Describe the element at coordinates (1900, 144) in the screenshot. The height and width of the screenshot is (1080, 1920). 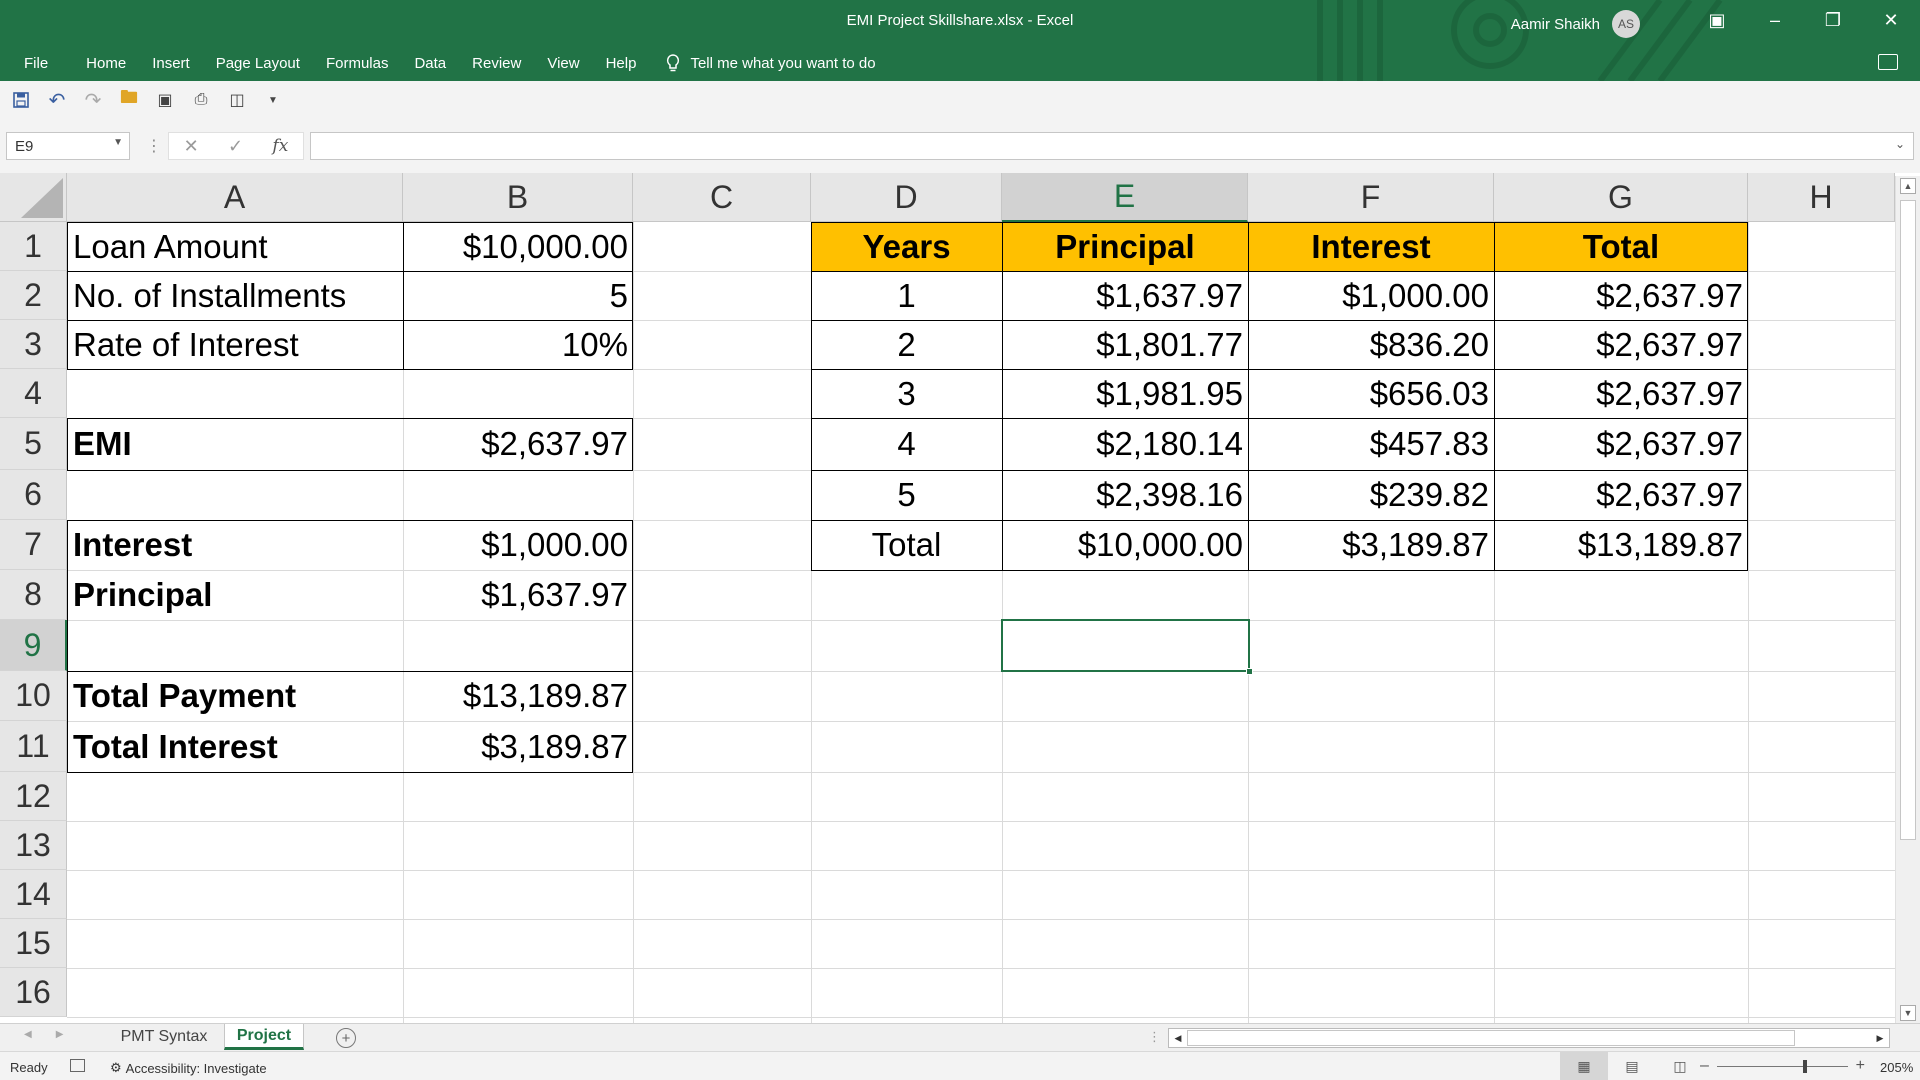
I see `expand-formula-icon: ⌄` at that location.